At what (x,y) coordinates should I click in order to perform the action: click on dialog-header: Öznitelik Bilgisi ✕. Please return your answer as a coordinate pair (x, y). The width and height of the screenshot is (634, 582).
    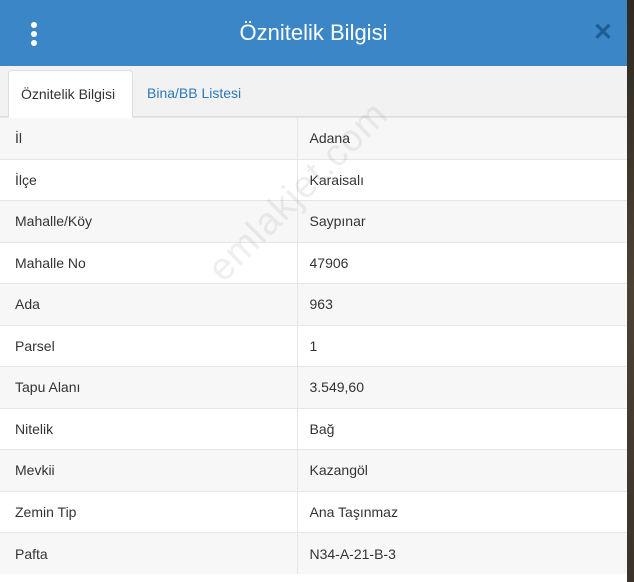
    Looking at the image, I should click on (313, 33).